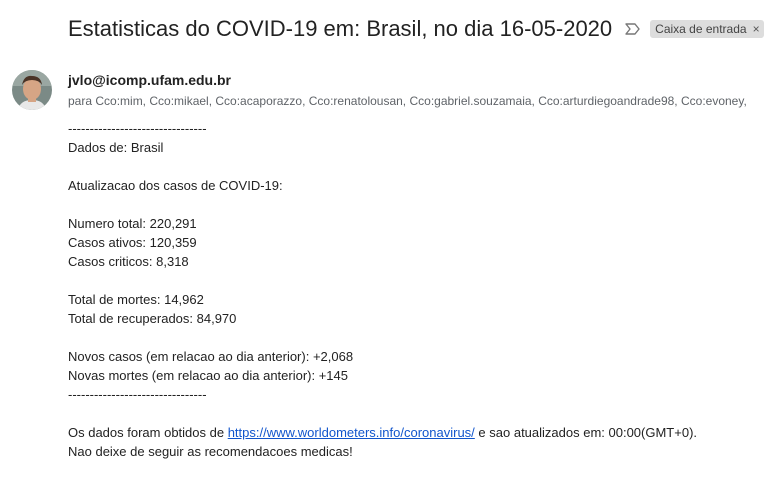 Image resolution: width=768 pixels, height=486 pixels. Describe the element at coordinates (756, 29) in the screenshot. I see `close-icon: ×` at that location.